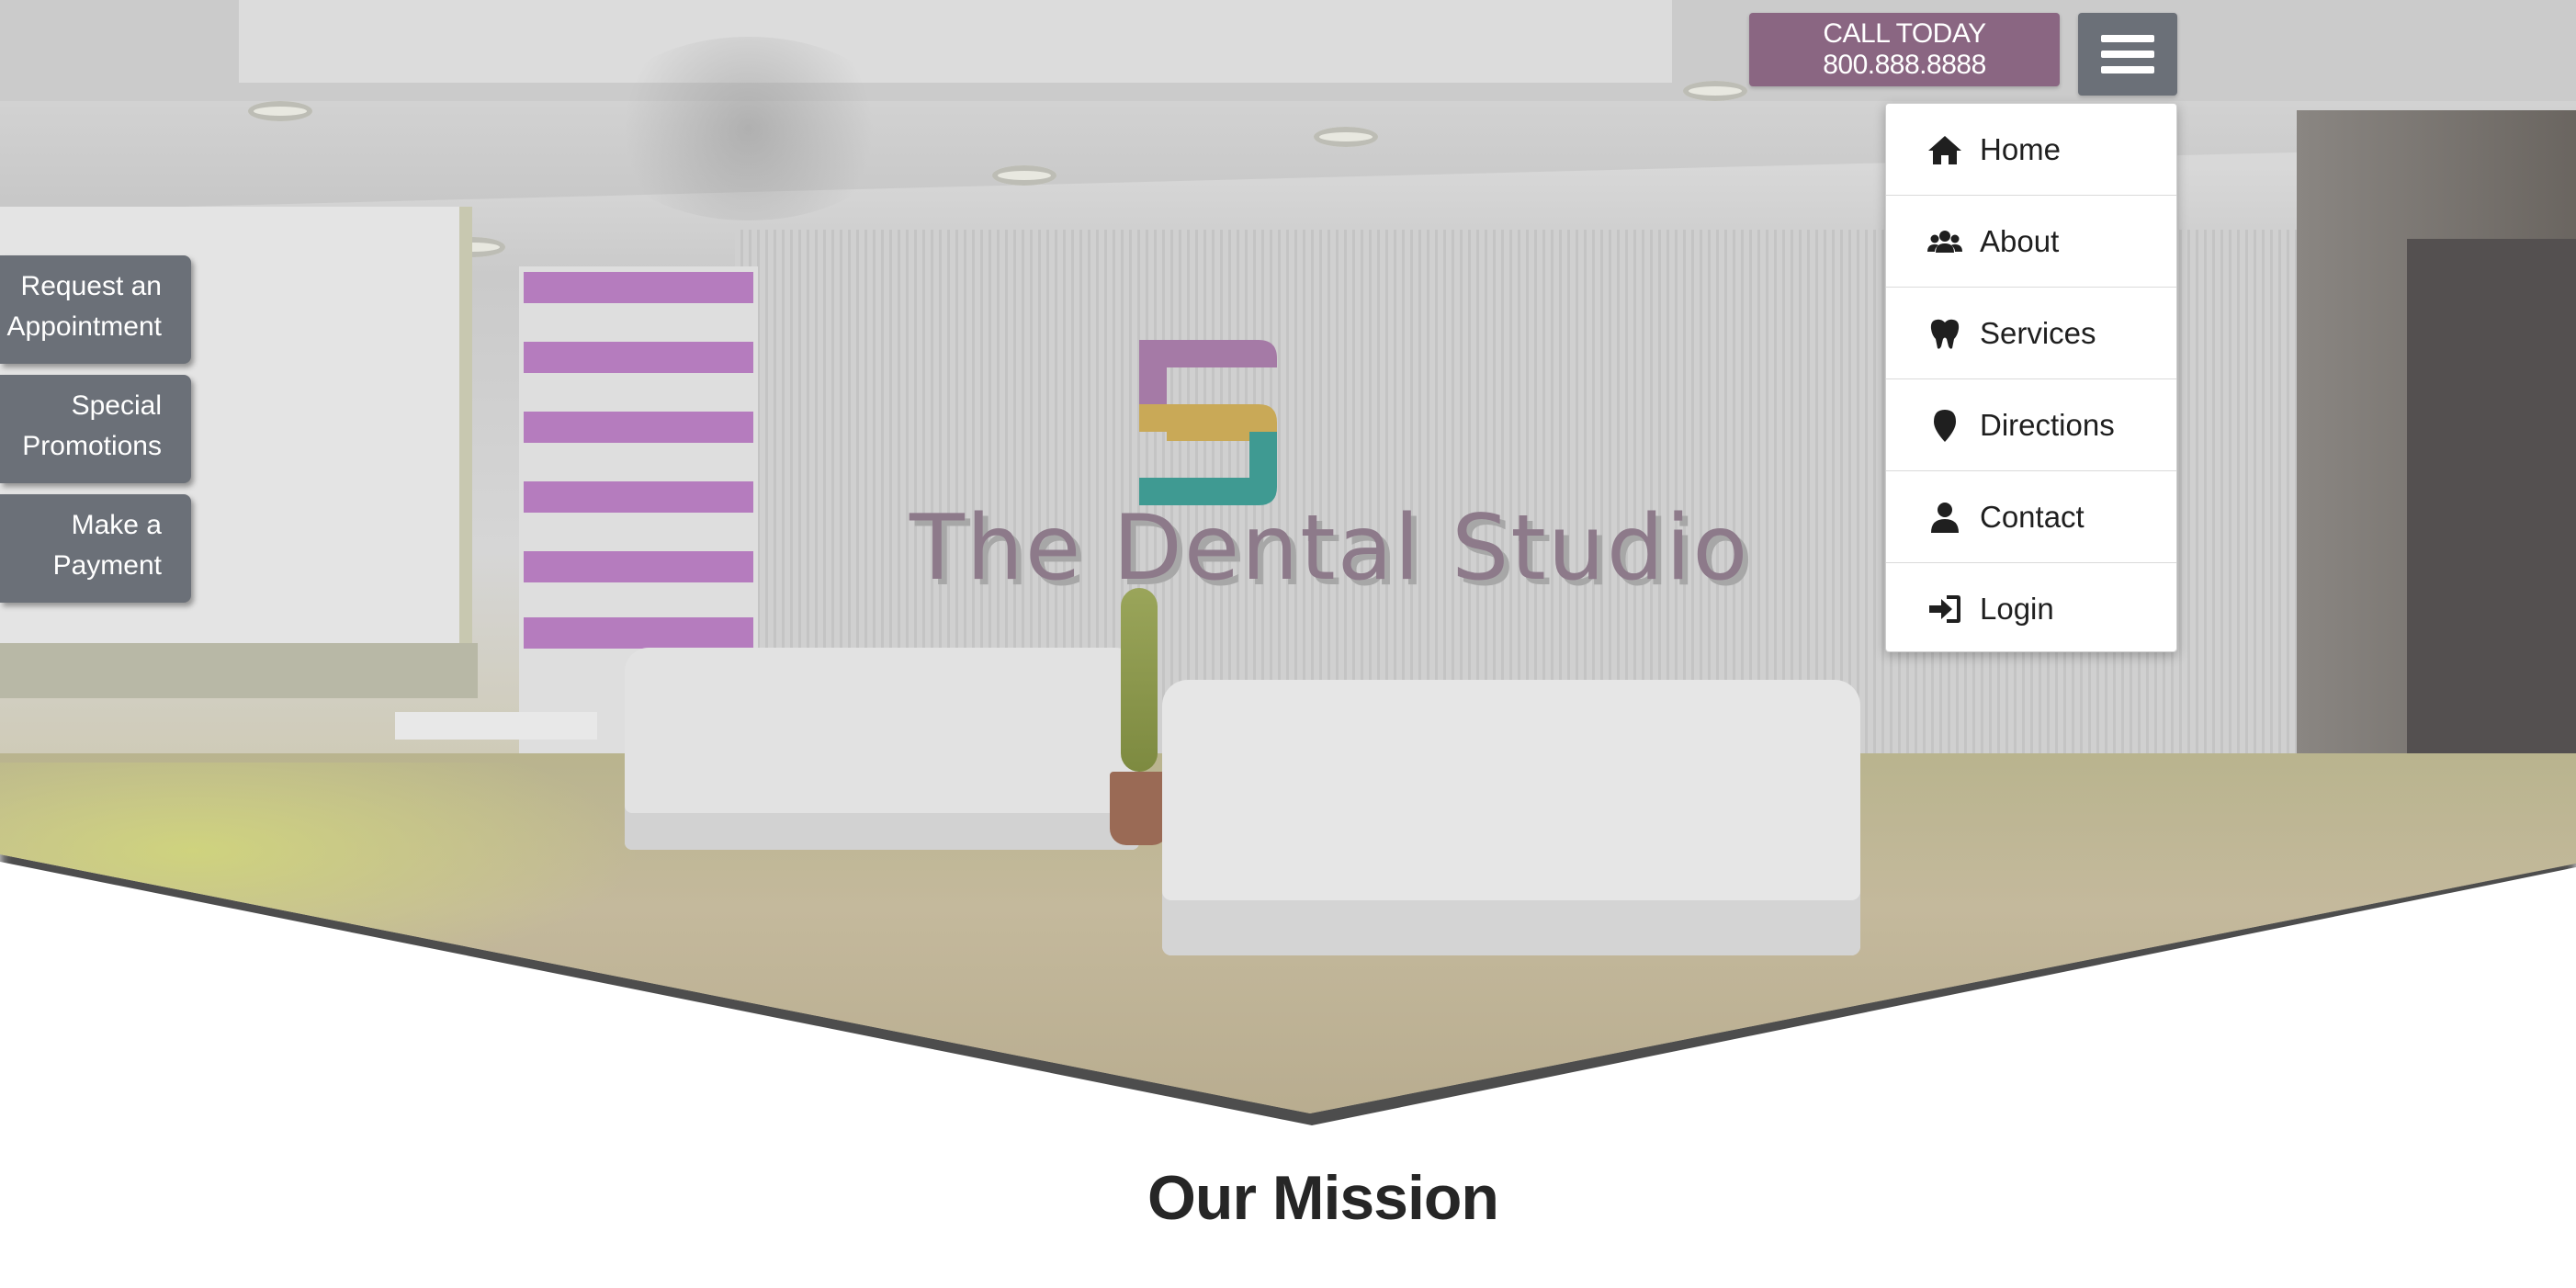 This screenshot has width=2576, height=1288. I want to click on hamburger-menu-button, so click(2127, 54).